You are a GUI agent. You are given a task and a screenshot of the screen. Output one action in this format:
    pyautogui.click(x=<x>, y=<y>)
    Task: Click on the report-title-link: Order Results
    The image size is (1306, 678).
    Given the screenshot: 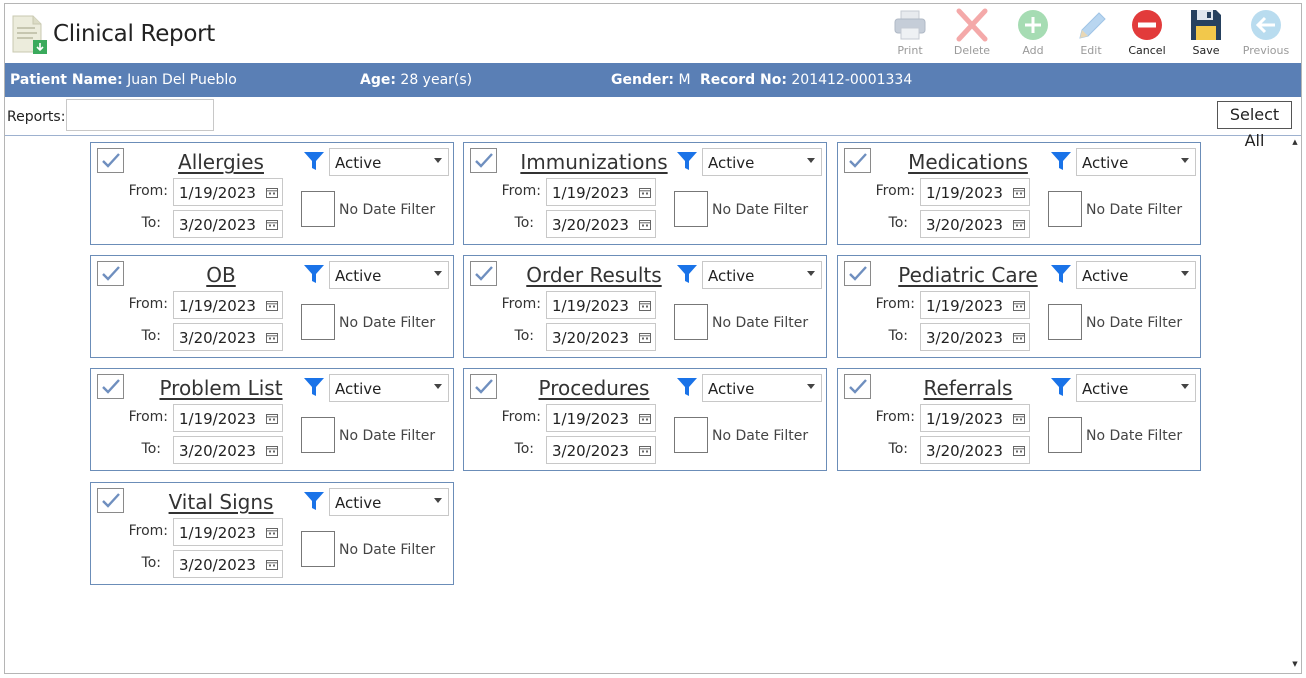 What is the action you would take?
    pyautogui.click(x=594, y=275)
    